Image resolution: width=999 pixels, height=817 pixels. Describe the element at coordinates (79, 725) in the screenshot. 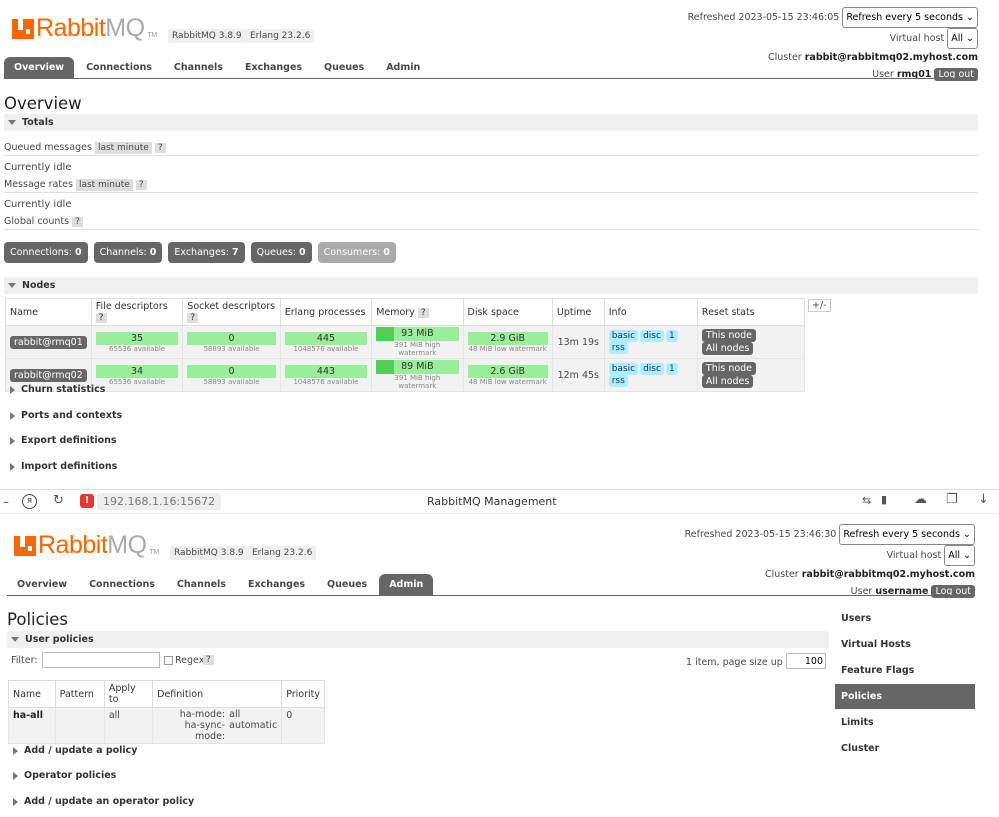

I see `policy-pattern` at that location.